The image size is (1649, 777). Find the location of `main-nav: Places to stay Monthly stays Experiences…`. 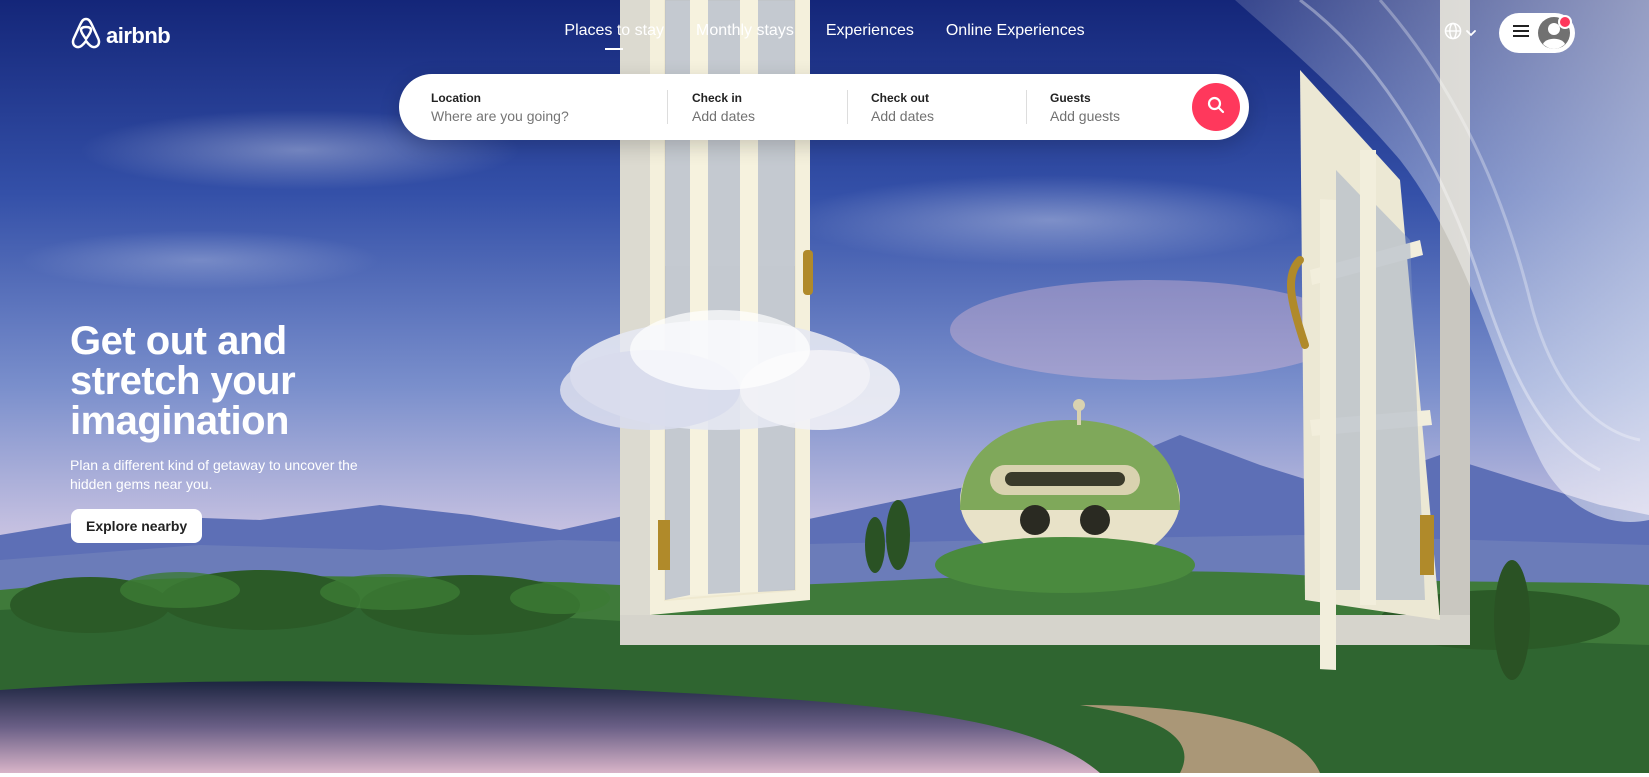

main-nav: Places to stay Monthly stays Experiences… is located at coordinates (824, 36).